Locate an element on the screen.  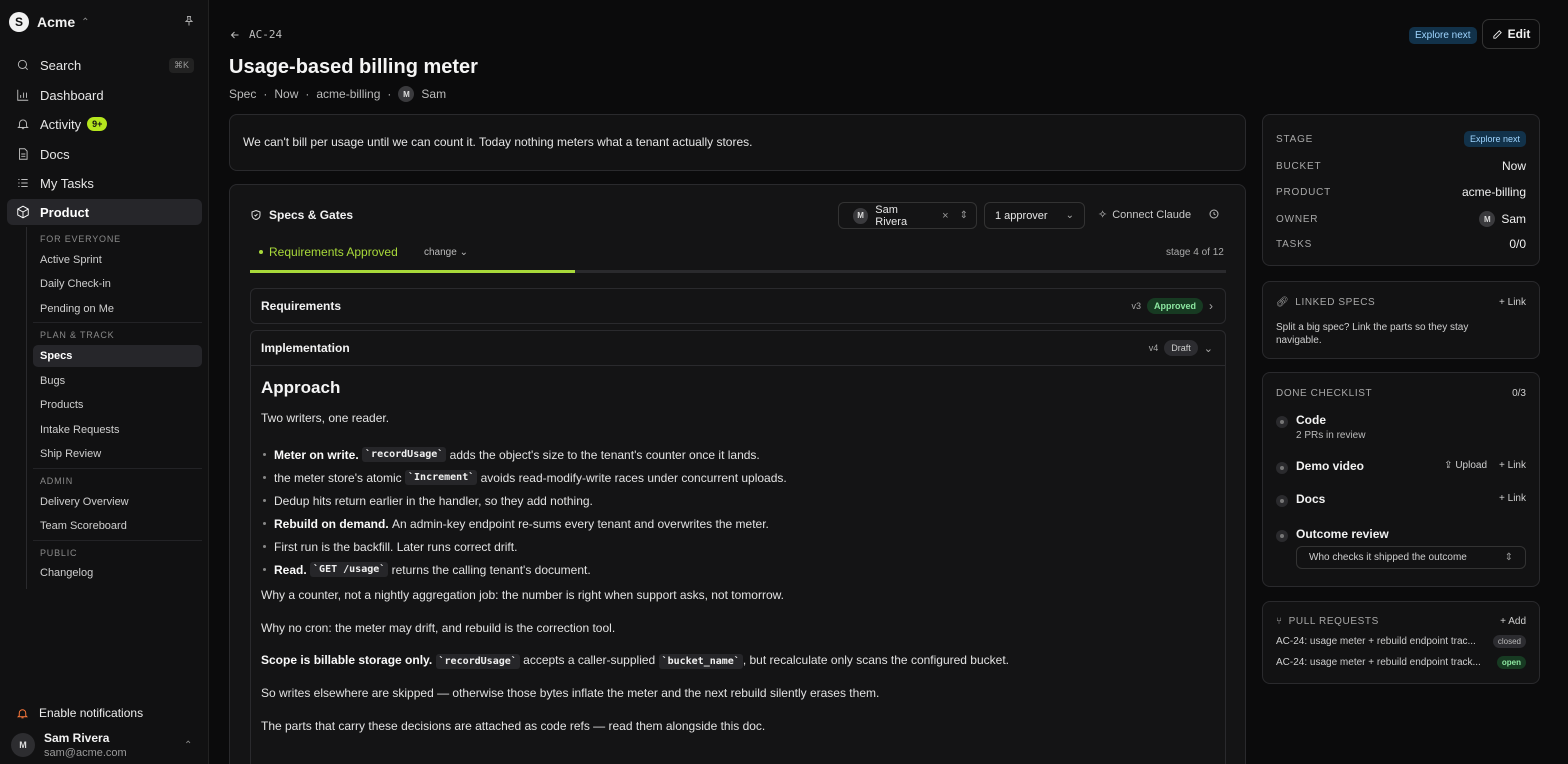
subnav-daily-checkin: Daily Check-in is located at coordinates (117, 284).